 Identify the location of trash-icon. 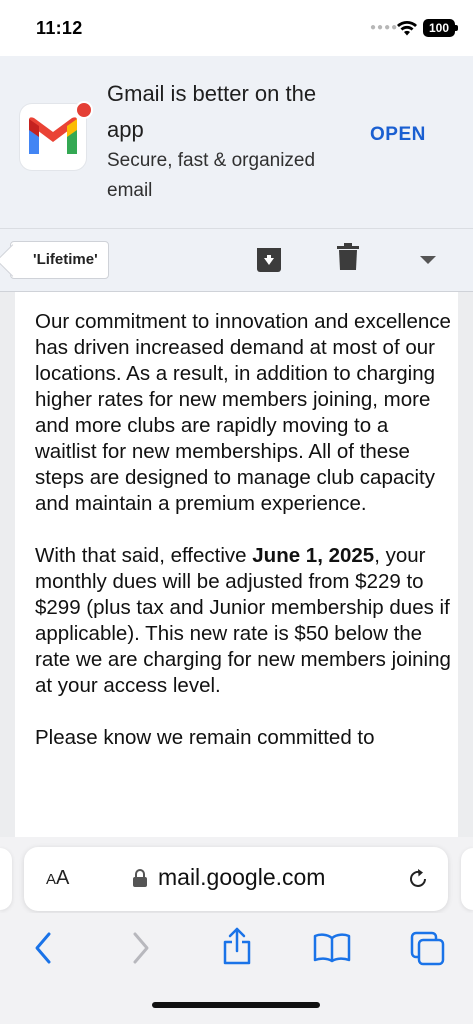
(348, 257).